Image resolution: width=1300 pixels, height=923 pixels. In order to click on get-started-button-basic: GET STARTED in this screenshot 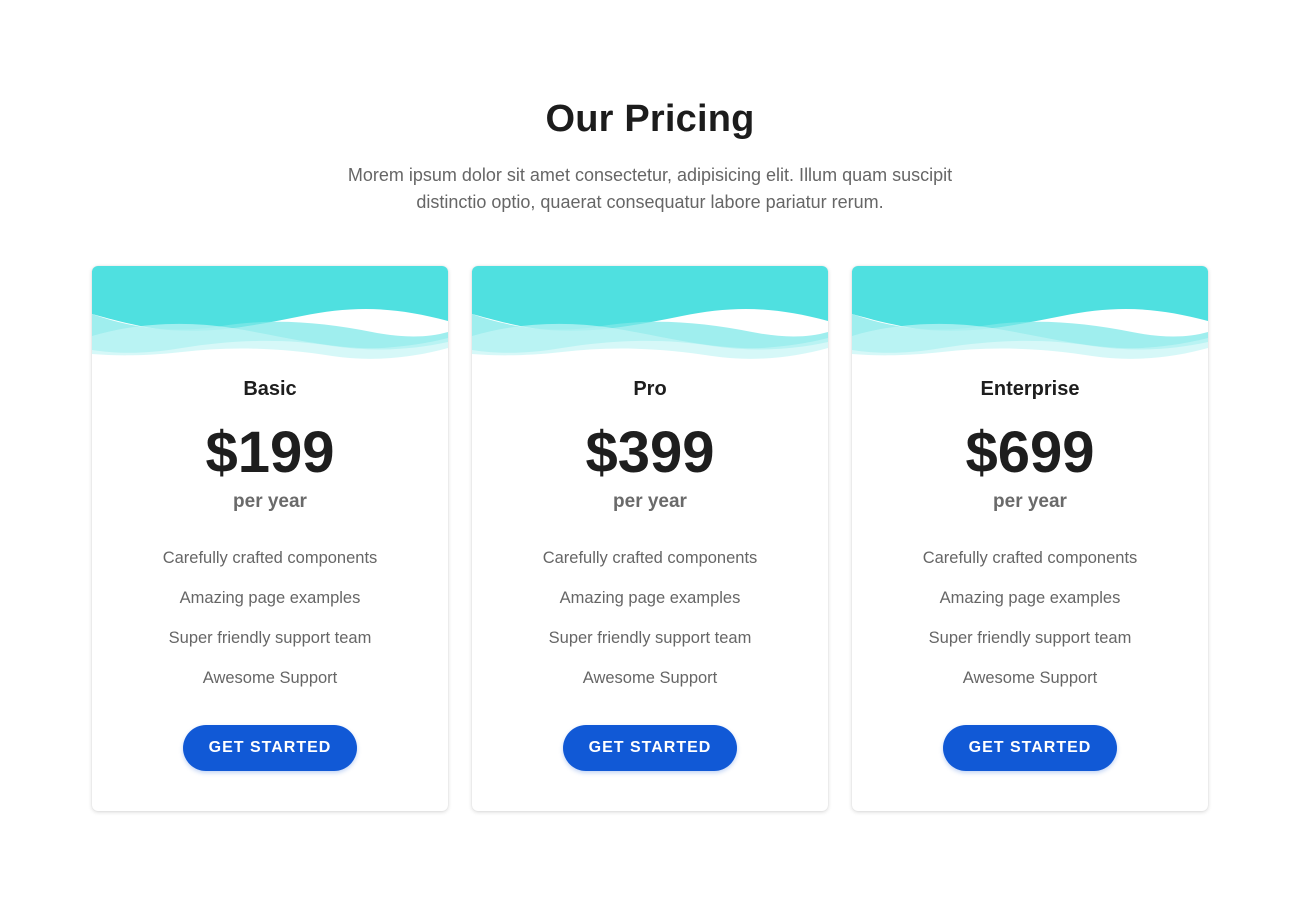, I will do `click(270, 748)`.